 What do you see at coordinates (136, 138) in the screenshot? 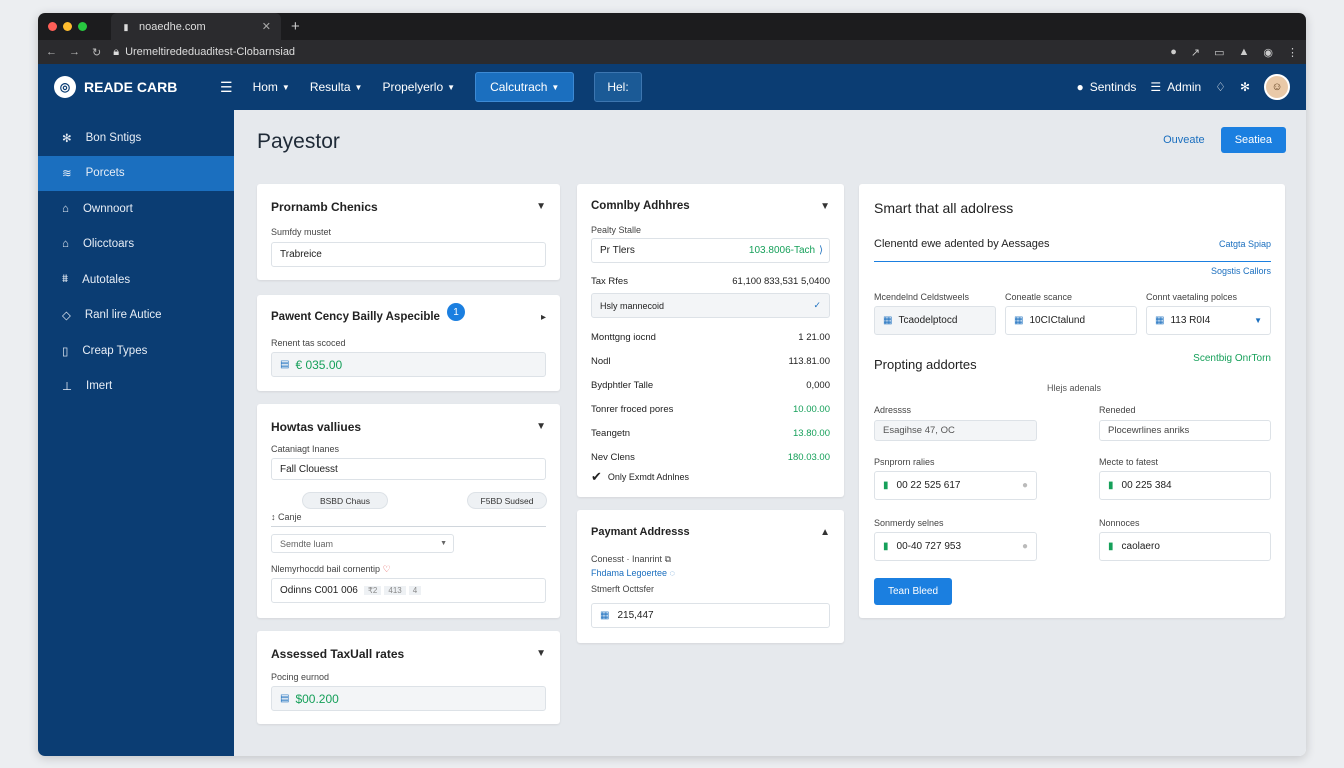
I see `sidebar-item-settings: ✻ Bon Sntigs` at bounding box center [136, 138].